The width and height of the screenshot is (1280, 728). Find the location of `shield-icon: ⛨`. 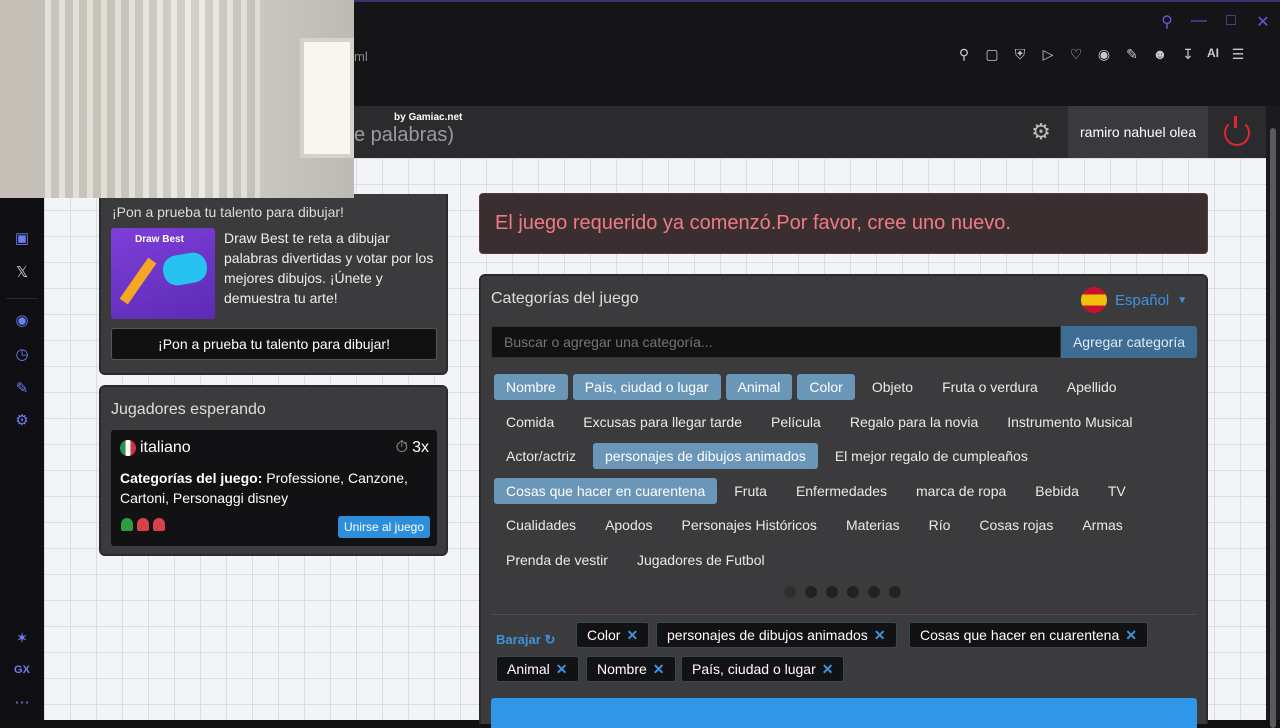

shield-icon: ⛨ is located at coordinates (1020, 54).